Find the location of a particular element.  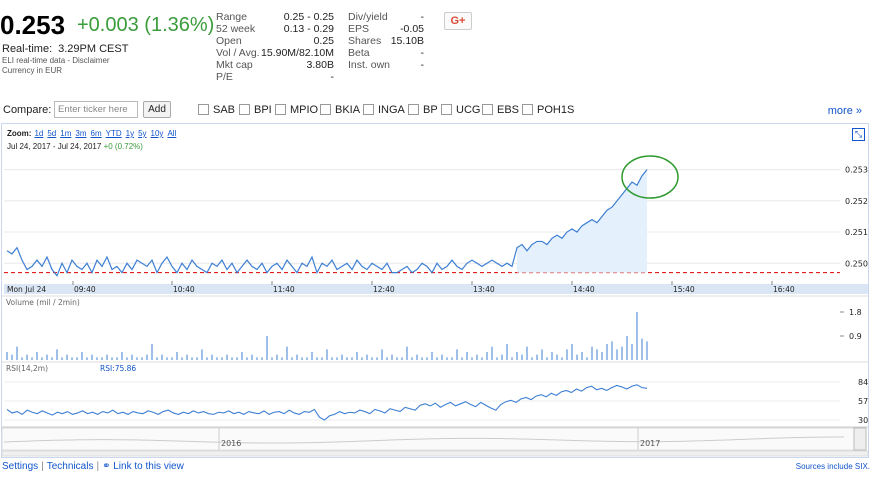

google-plus-share-button: G+ is located at coordinates (458, 21).